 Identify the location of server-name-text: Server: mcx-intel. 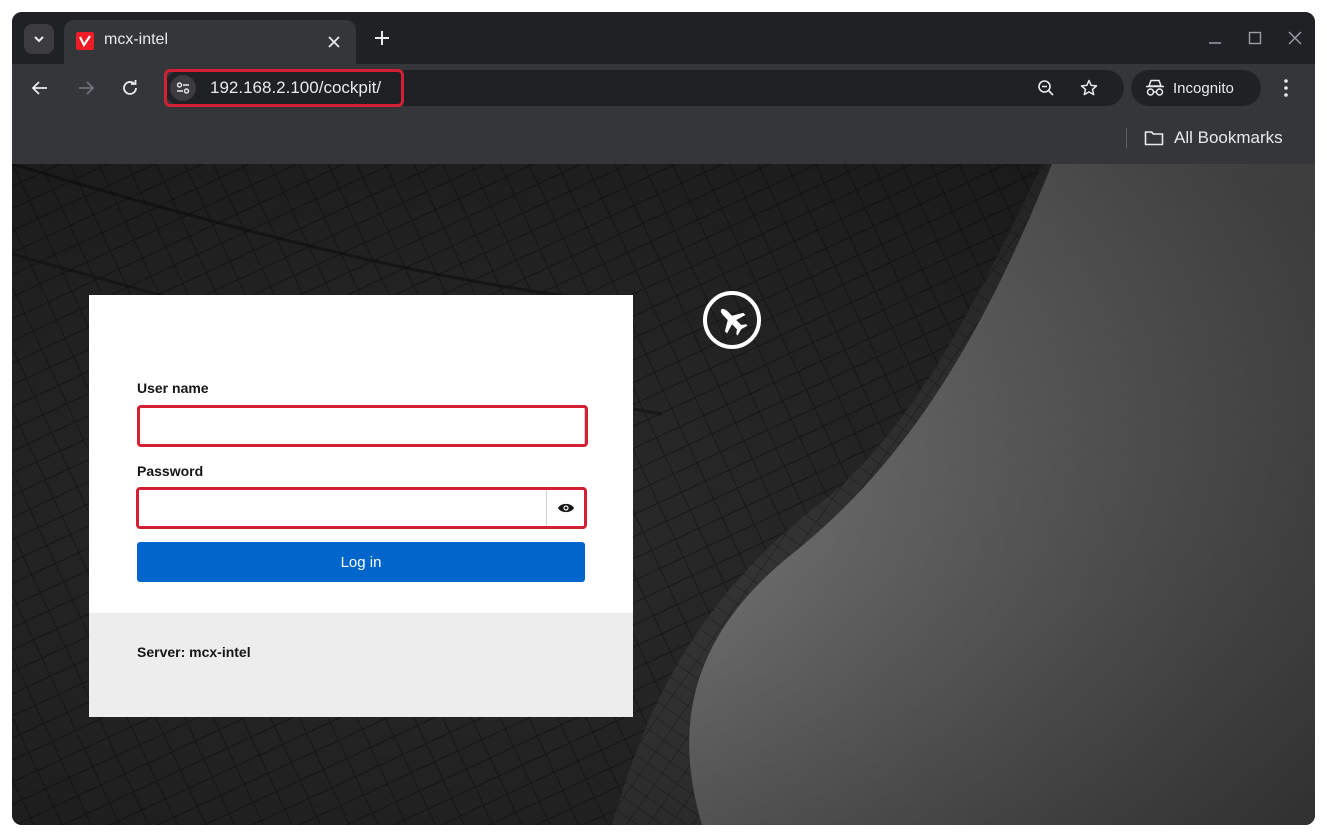
(194, 652).